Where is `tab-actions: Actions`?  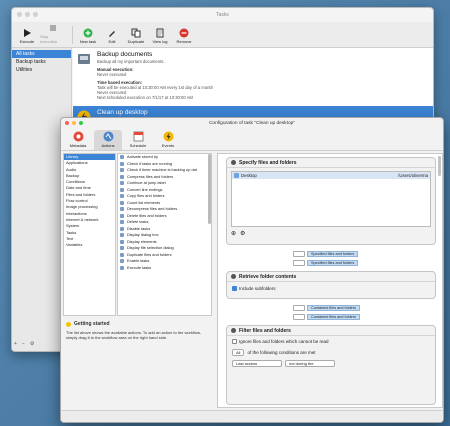 tab-actions: Actions is located at coordinates (108, 140).